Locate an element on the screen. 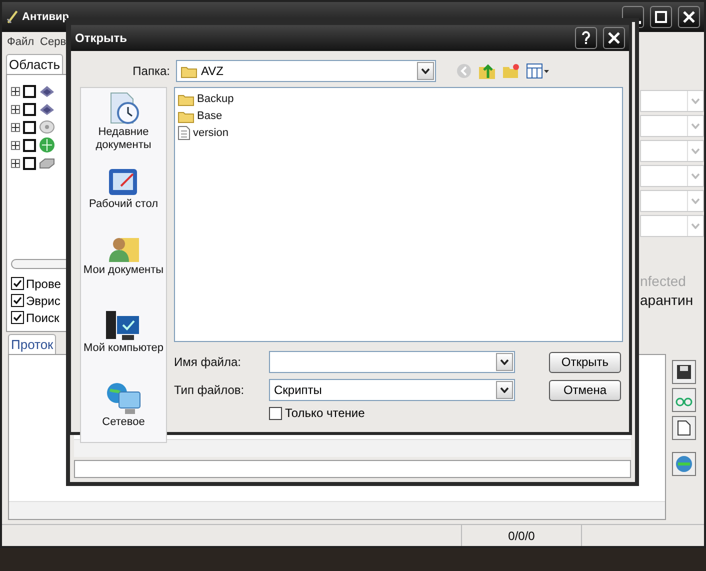 Image resolution: width=706 pixels, height=571 pixels. menu-item: Серв is located at coordinates (53, 42).